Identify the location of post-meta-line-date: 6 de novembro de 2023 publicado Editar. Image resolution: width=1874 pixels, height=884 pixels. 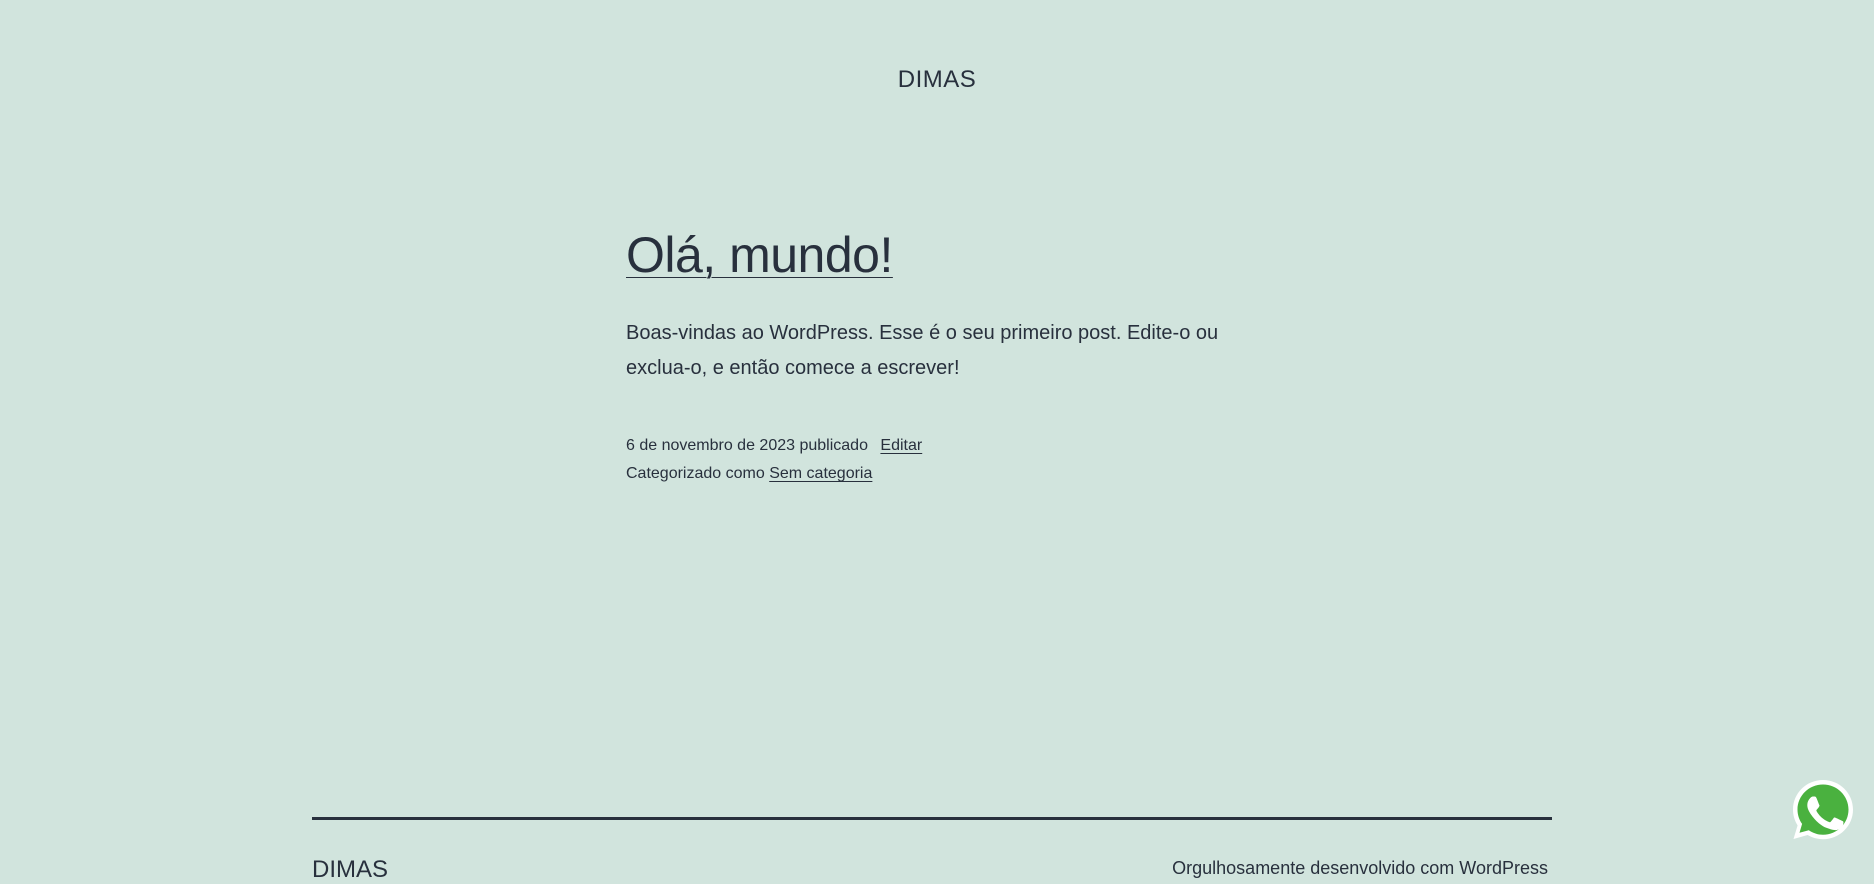
(774, 446).